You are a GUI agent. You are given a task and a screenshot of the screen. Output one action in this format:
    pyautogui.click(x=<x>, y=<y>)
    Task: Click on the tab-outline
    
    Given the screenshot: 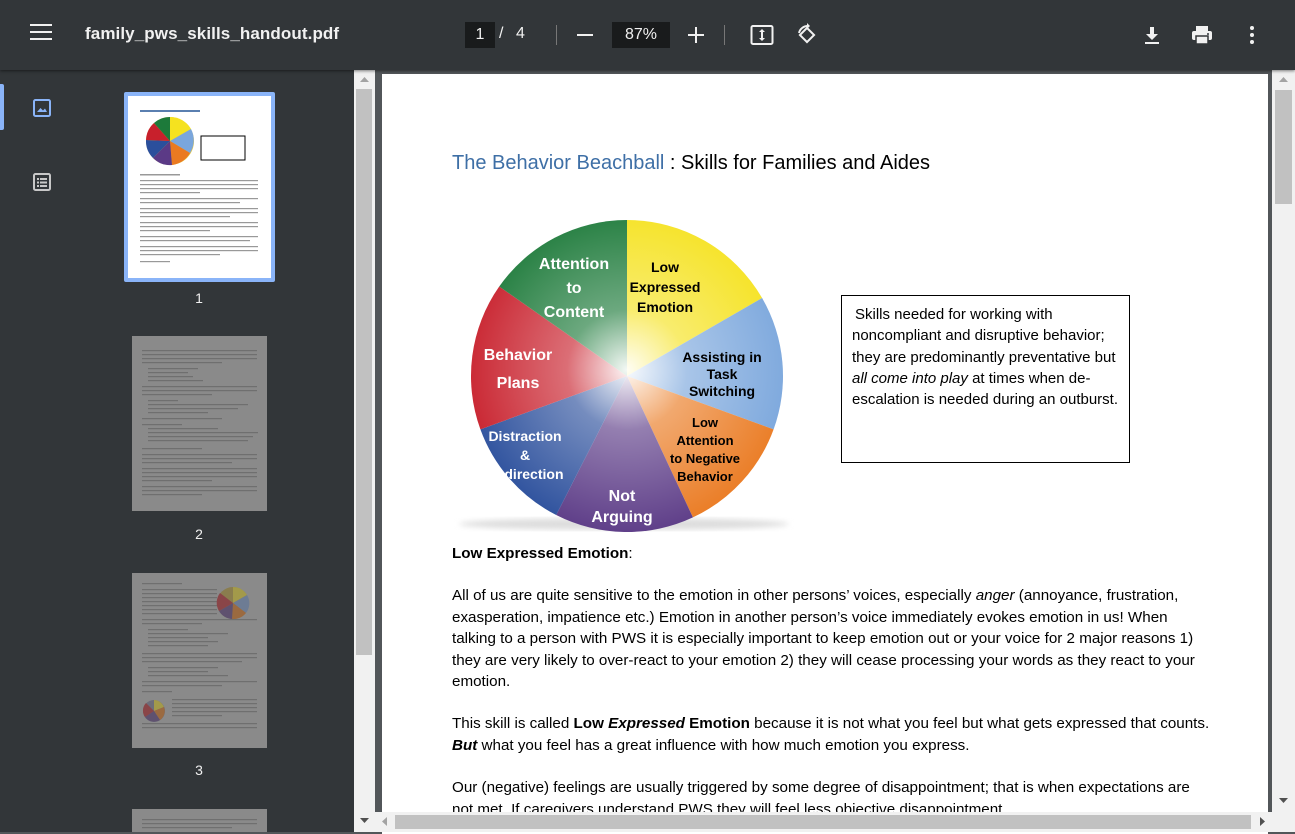 What is the action you would take?
    pyautogui.click(x=42, y=182)
    